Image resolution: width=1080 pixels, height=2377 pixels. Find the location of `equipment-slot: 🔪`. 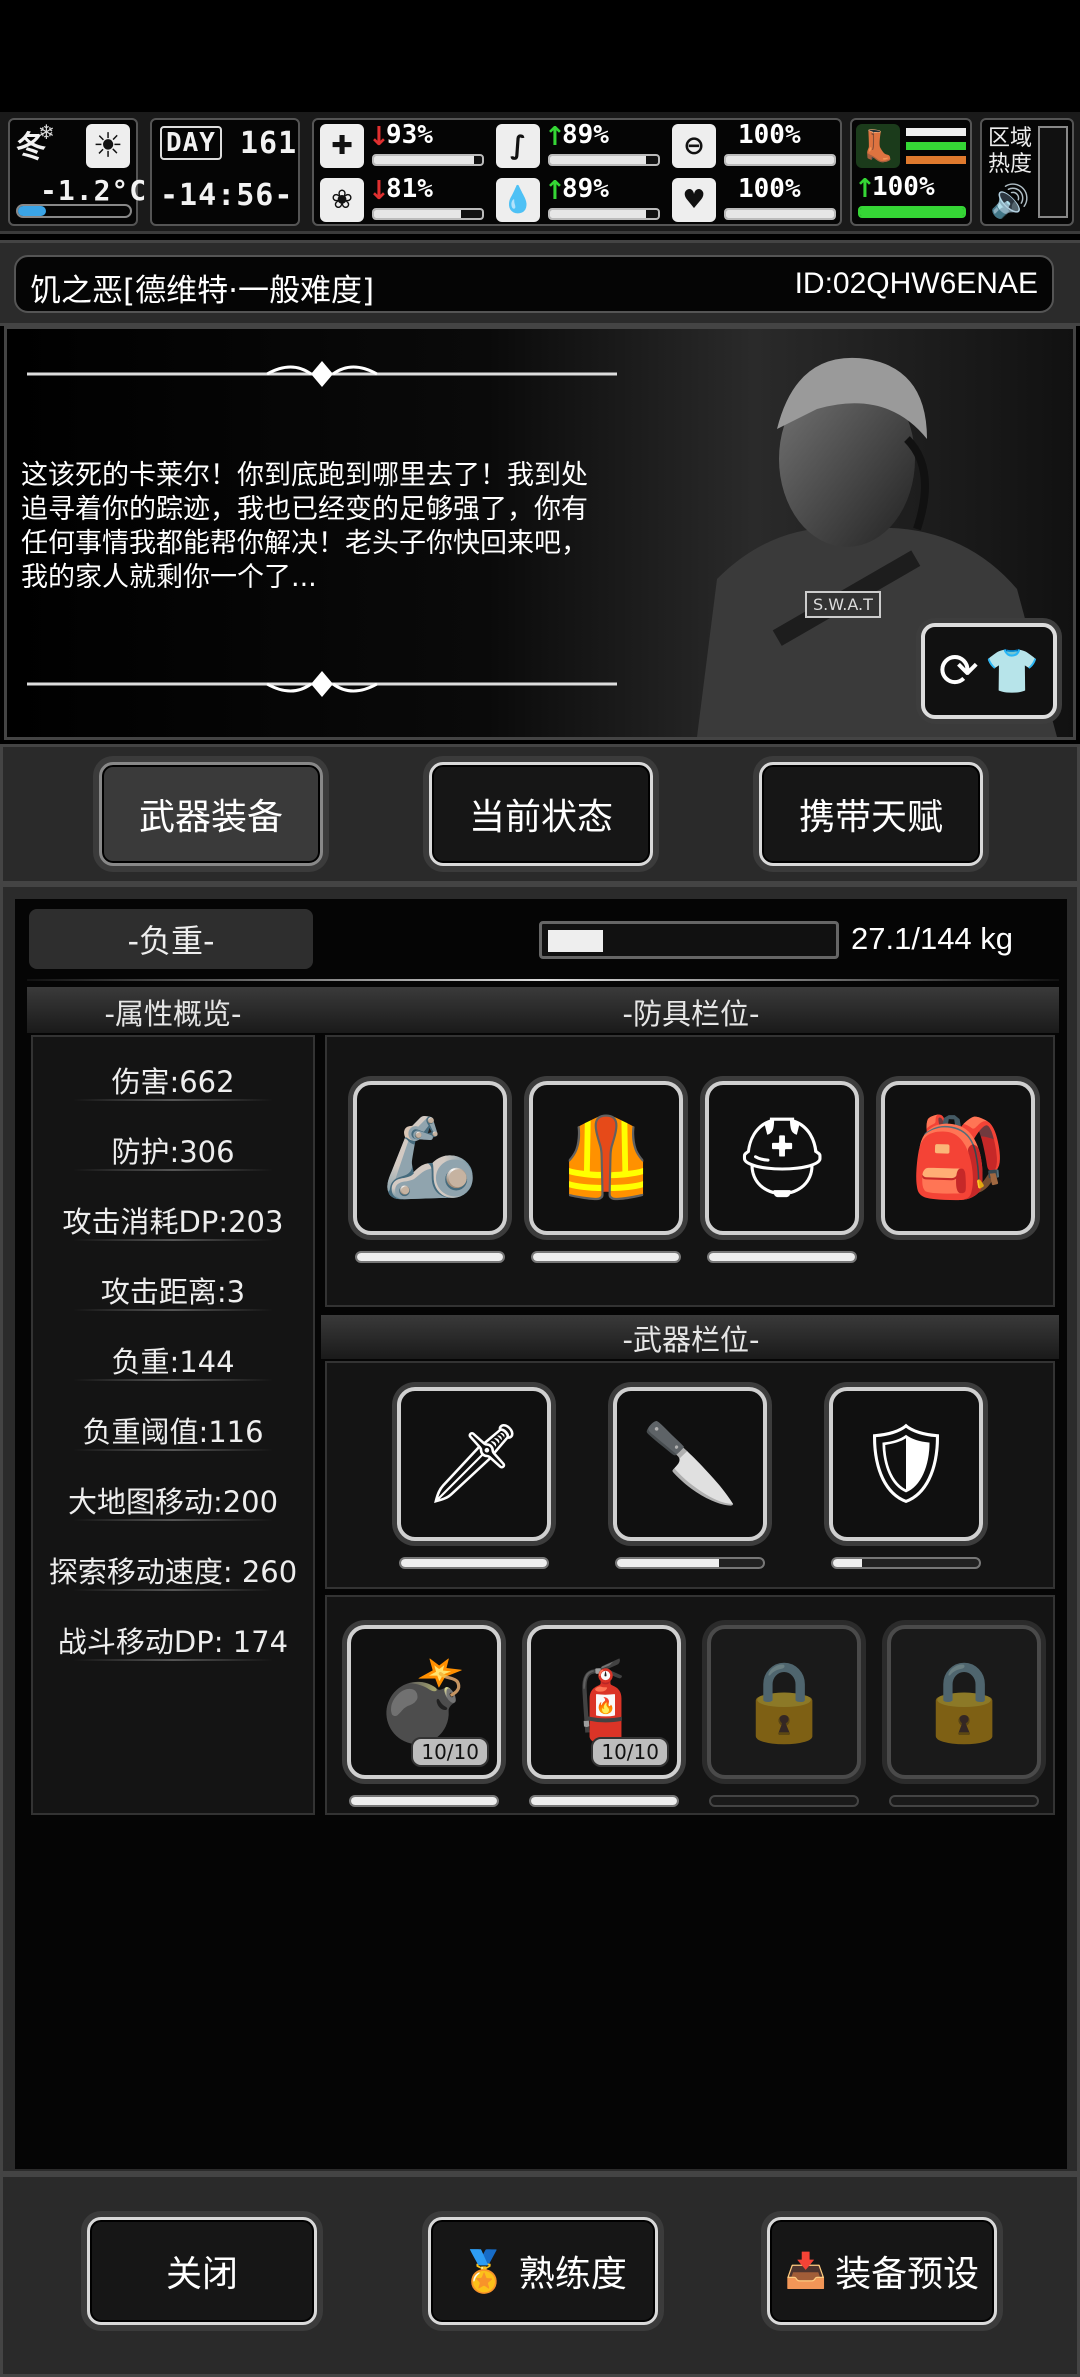

equipment-slot: 🔪 is located at coordinates (690, 1464).